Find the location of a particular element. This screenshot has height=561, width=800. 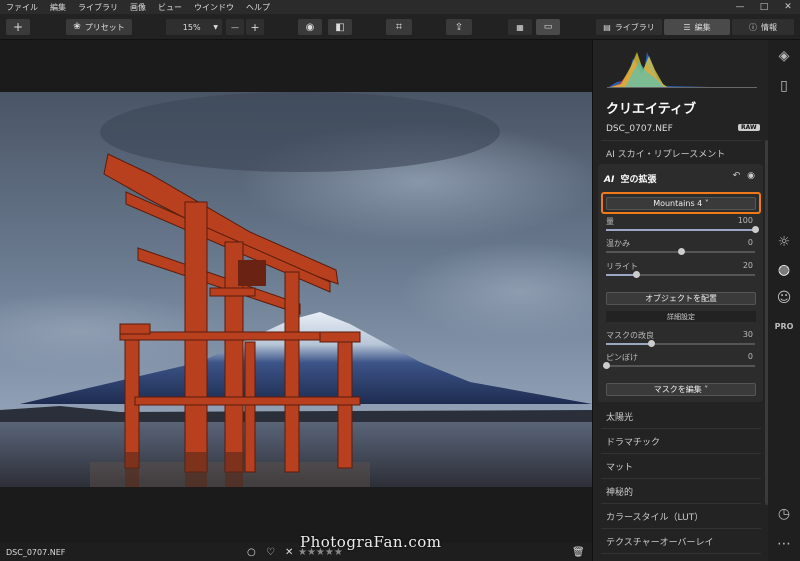

undo-icon: ↶ is located at coordinates (737, 176).